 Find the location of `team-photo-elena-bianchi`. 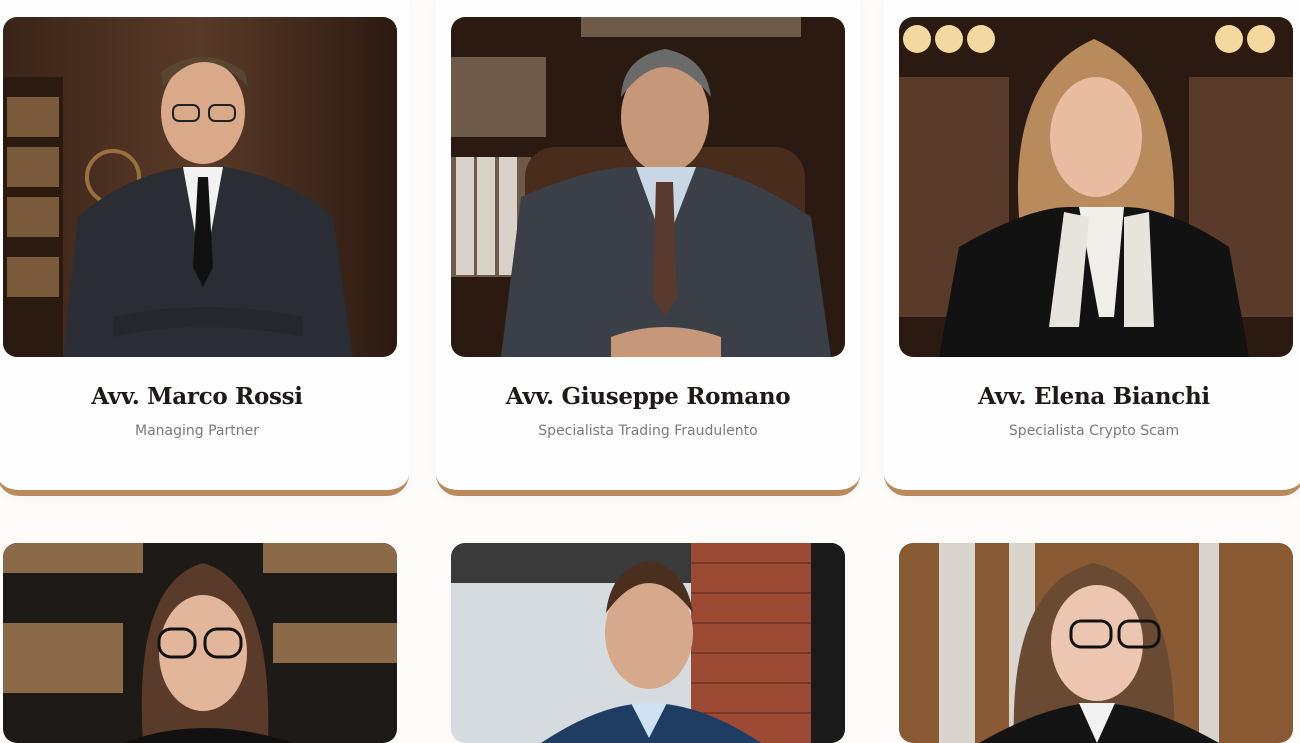

team-photo-elena-bianchi is located at coordinates (1096, 187).